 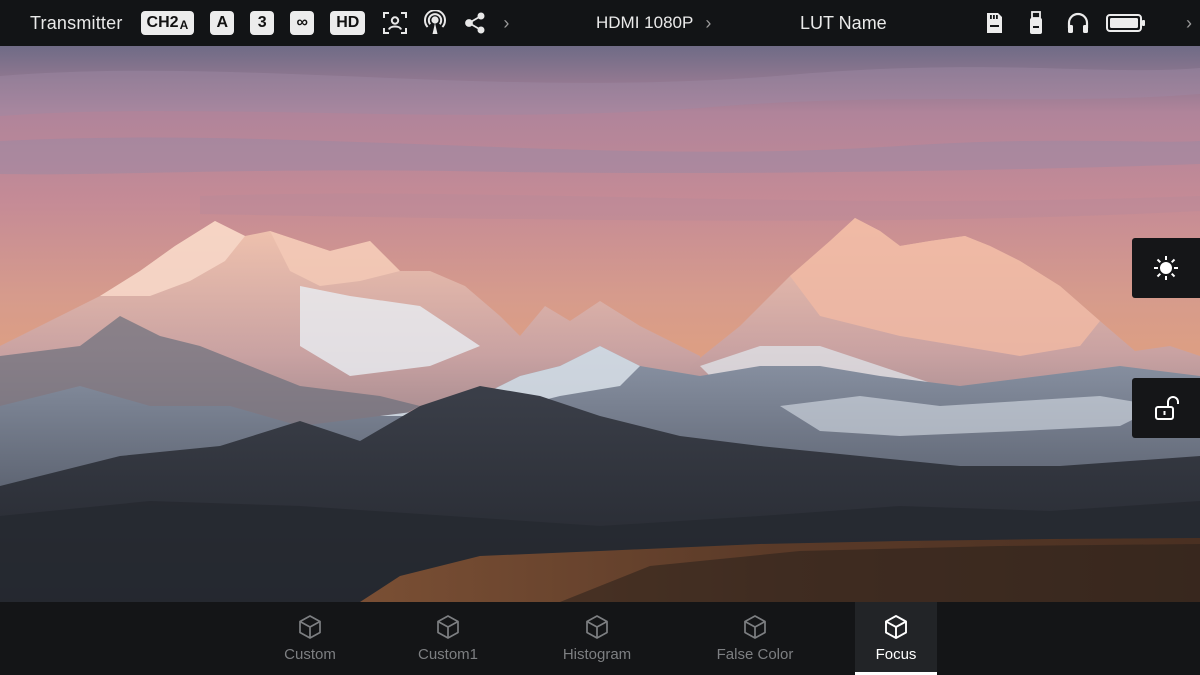 I want to click on lock-button, so click(x=1166, y=408).